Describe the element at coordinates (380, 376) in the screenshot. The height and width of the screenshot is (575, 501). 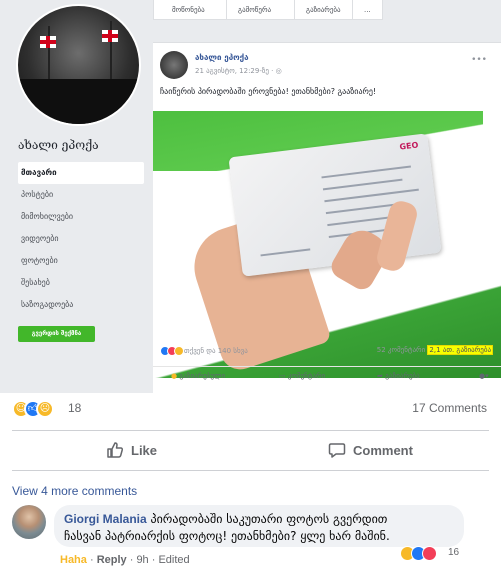
I see `share-icon: ➦` at that location.